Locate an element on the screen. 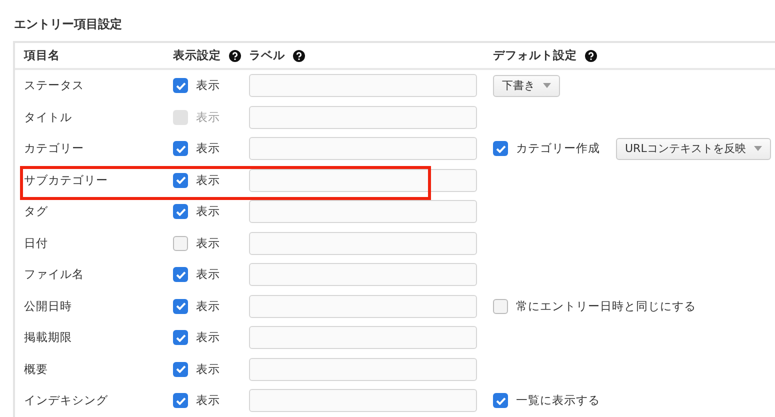 The image size is (775, 417). field-name: カテゴリー is located at coordinates (54, 148).